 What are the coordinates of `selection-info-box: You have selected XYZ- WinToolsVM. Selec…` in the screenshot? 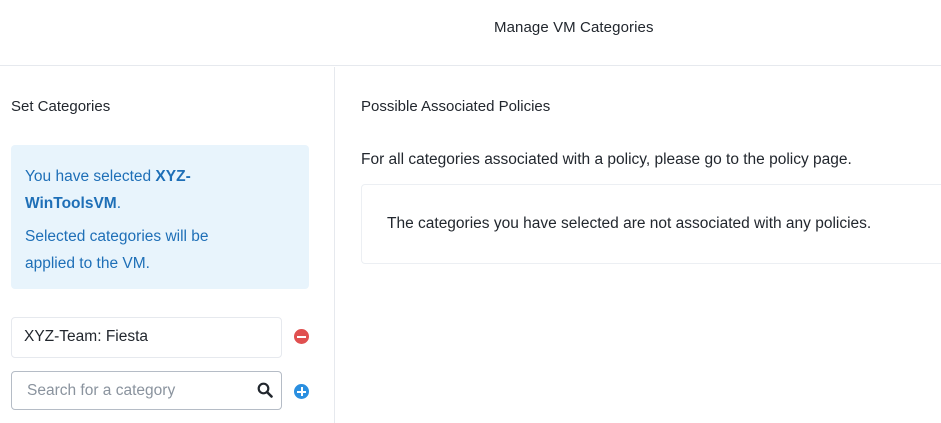 It's located at (160, 217).